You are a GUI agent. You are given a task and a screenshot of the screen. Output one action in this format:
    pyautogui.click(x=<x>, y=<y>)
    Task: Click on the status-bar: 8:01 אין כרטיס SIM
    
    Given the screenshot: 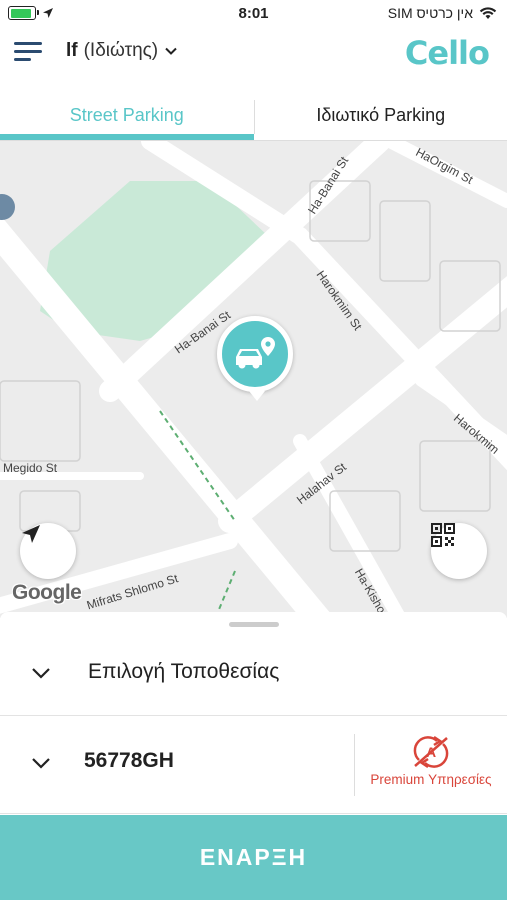 What is the action you would take?
    pyautogui.click(x=253, y=14)
    